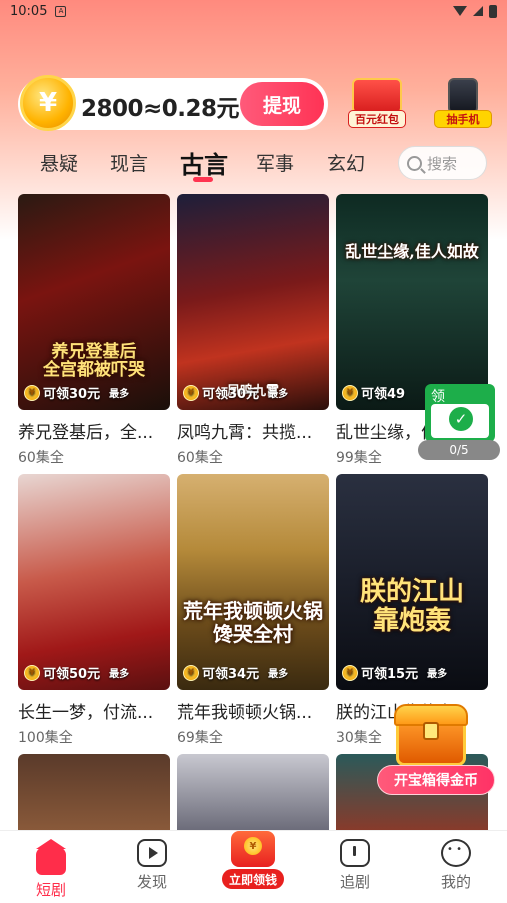 This screenshot has height=903, width=507. What do you see at coordinates (478, 11) in the screenshot?
I see `signal-icon` at bounding box center [478, 11].